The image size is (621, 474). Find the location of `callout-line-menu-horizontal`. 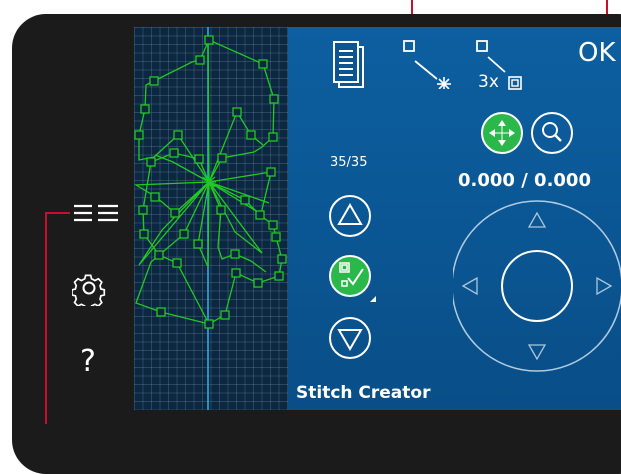

callout-line-menu-horizontal is located at coordinates (57, 213).